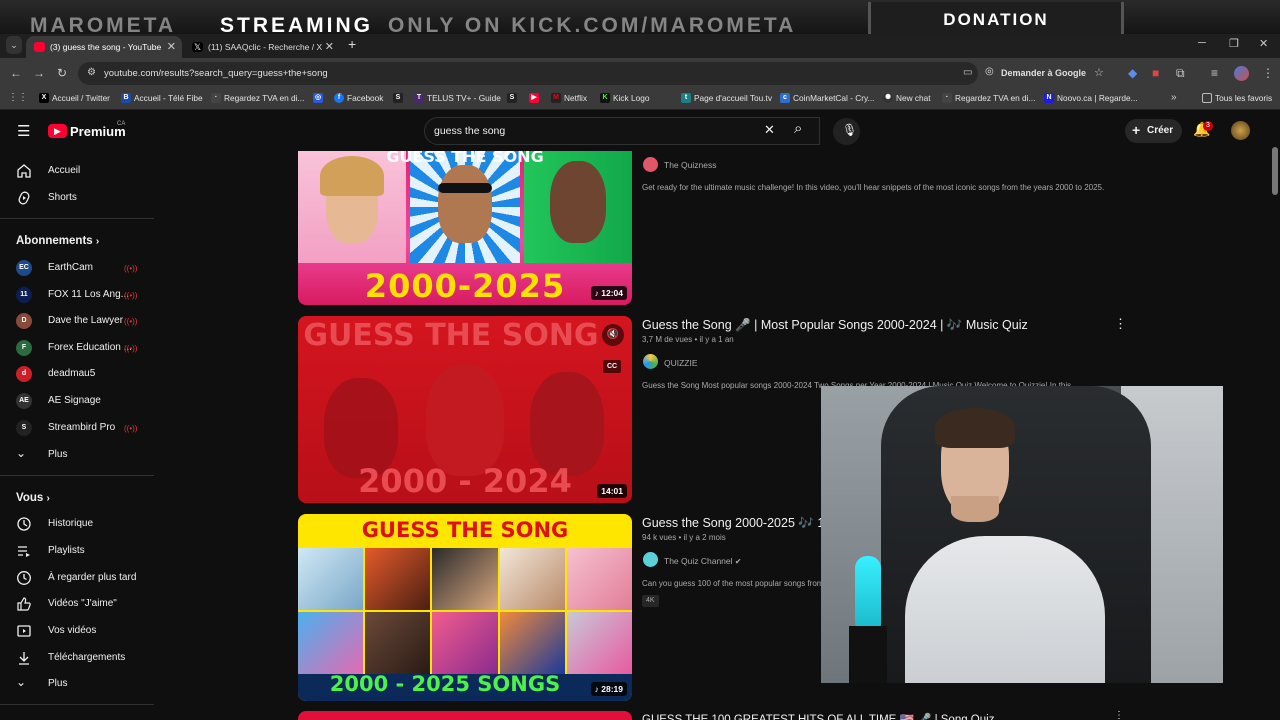 Image resolution: width=1280 pixels, height=720 pixels. What do you see at coordinates (624, 98) in the screenshot?
I see `bookmark-item: K Kick Logo` at bounding box center [624, 98].